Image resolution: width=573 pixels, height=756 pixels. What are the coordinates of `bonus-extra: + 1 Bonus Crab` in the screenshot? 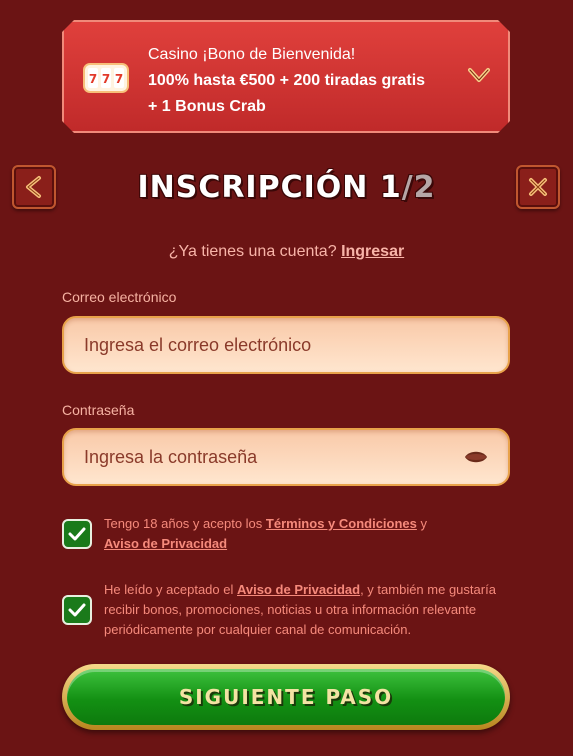 It's located at (207, 106).